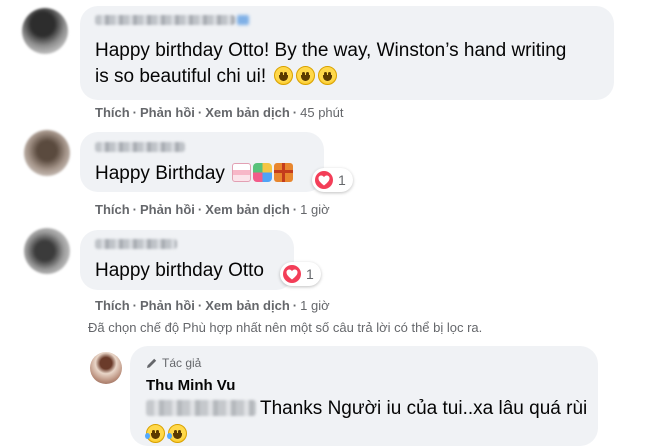 This screenshot has width=660, height=446. Describe the element at coordinates (182, 363) in the screenshot. I see `author-badge-label: Tác giả` at that location.